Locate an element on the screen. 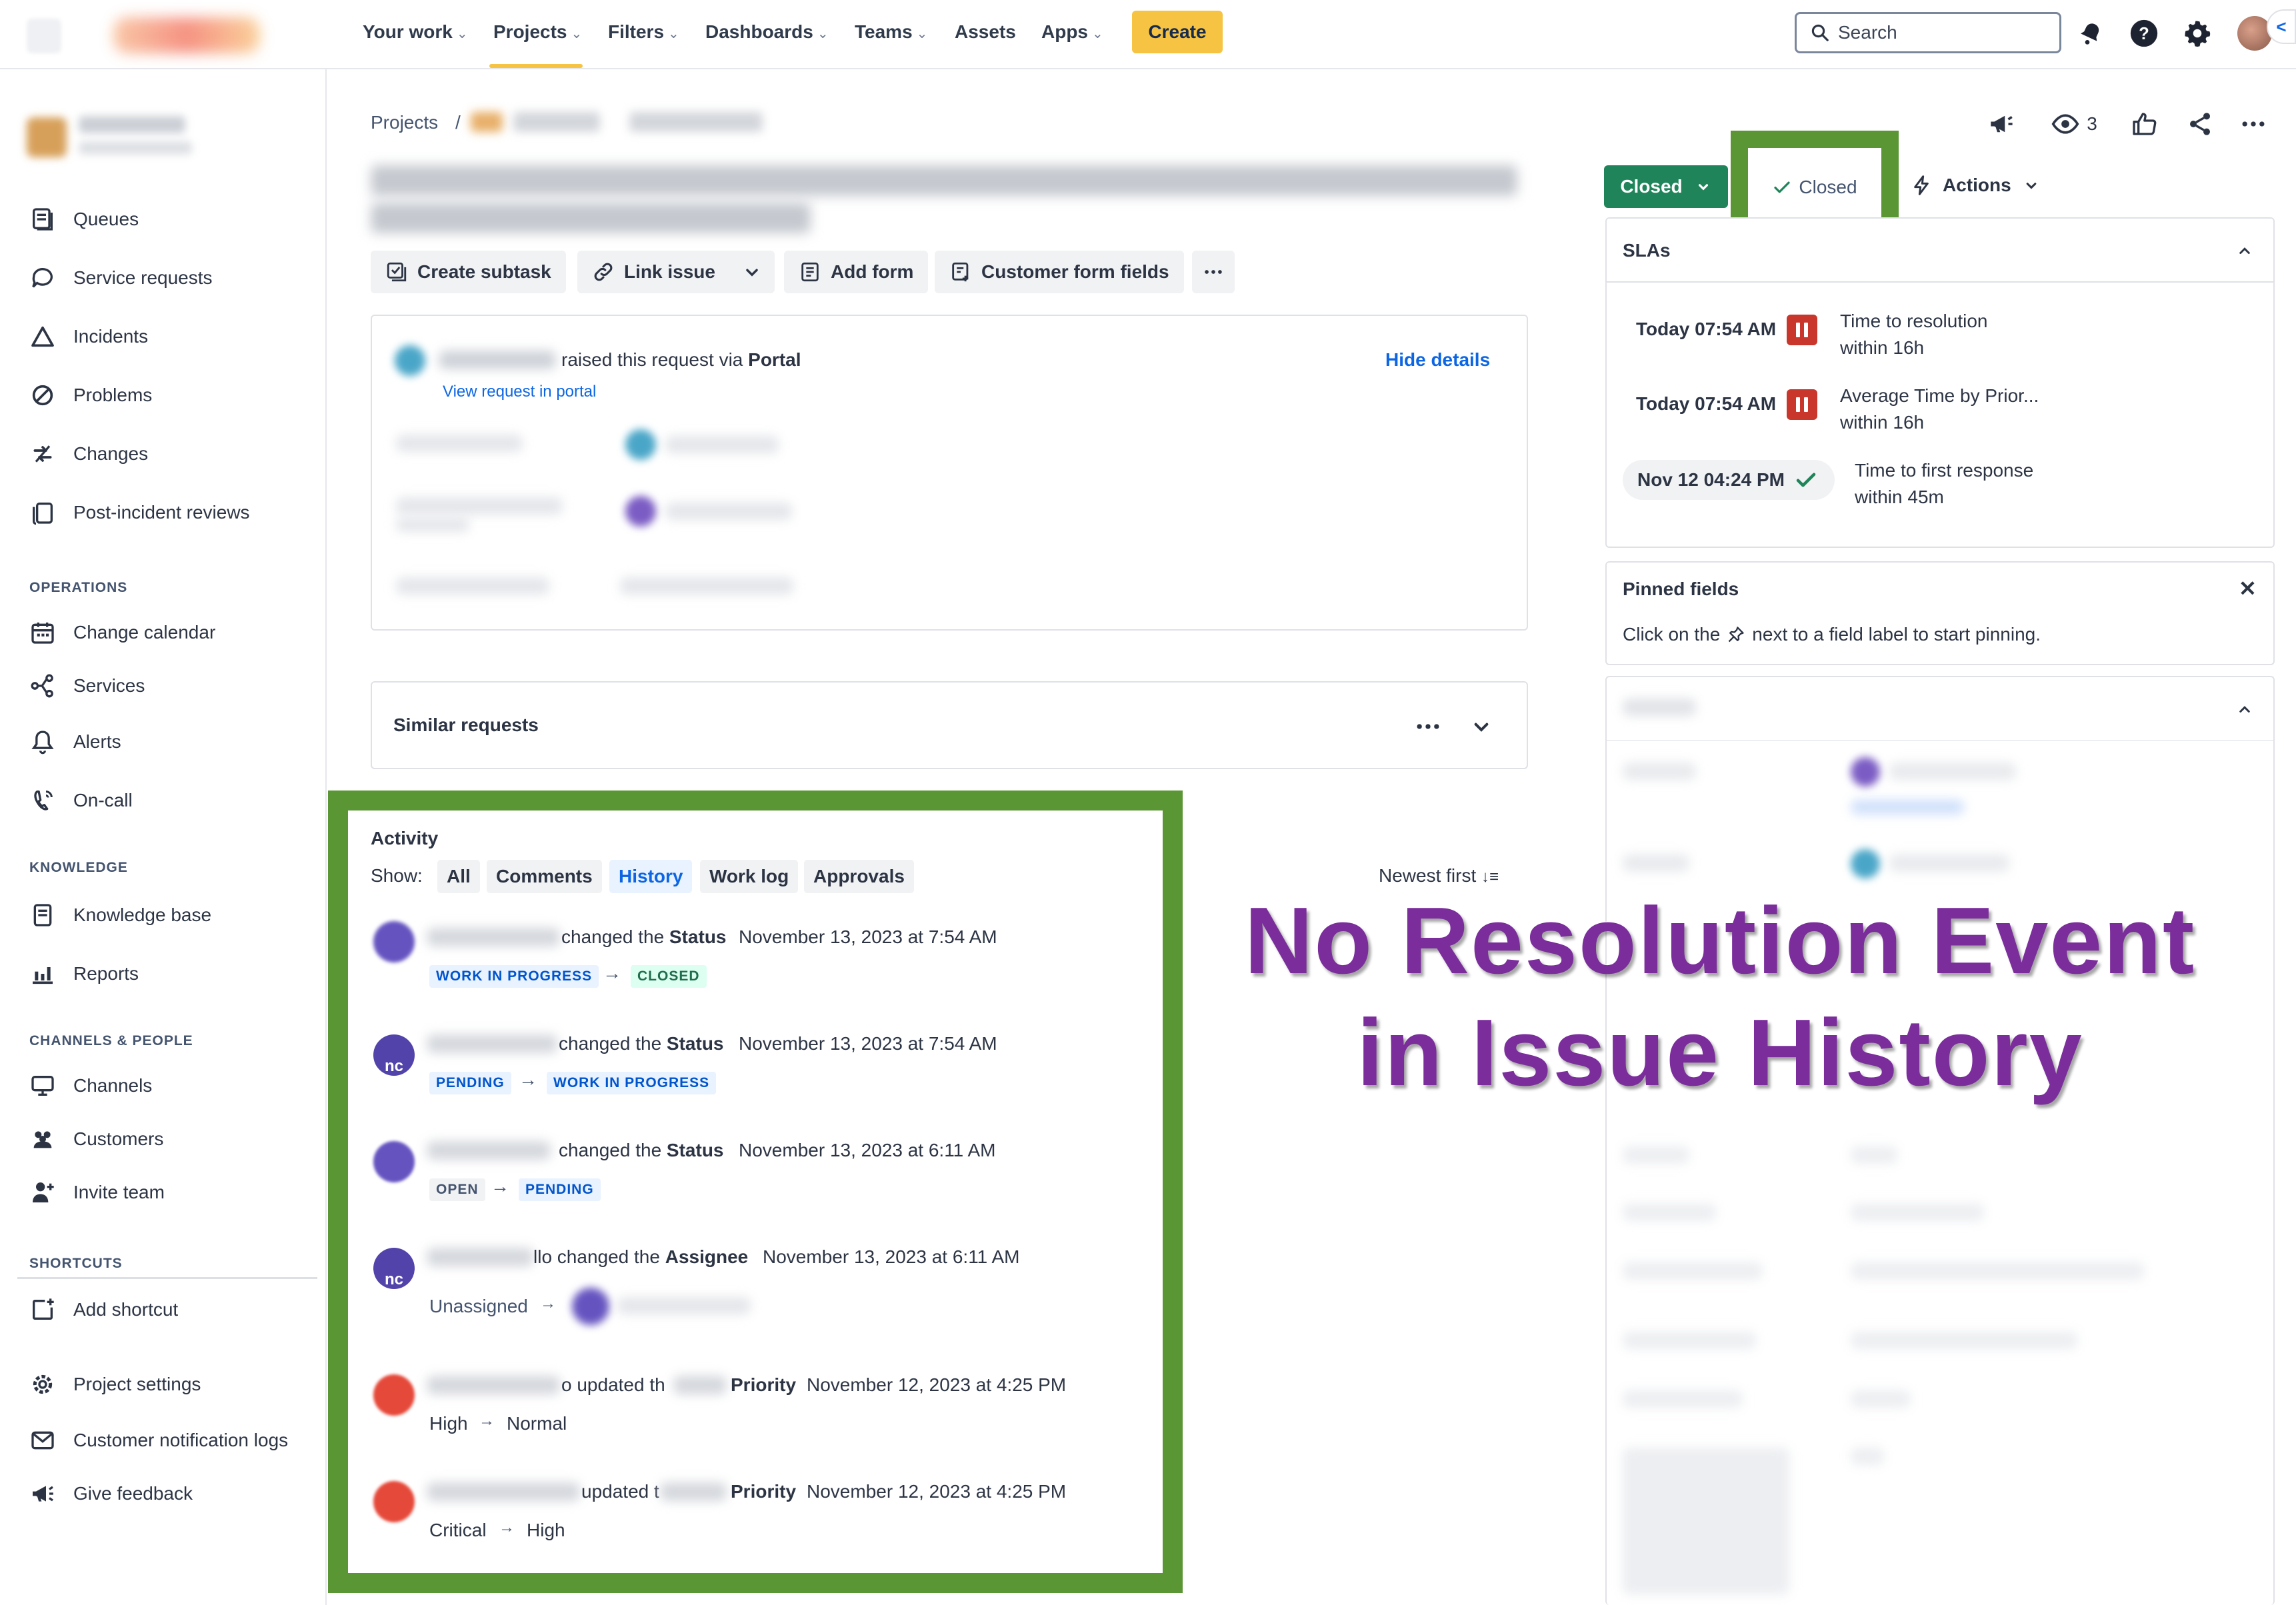 Image resolution: width=2296 pixels, height=1605 pixels. product-logo is located at coordinates (186, 35).